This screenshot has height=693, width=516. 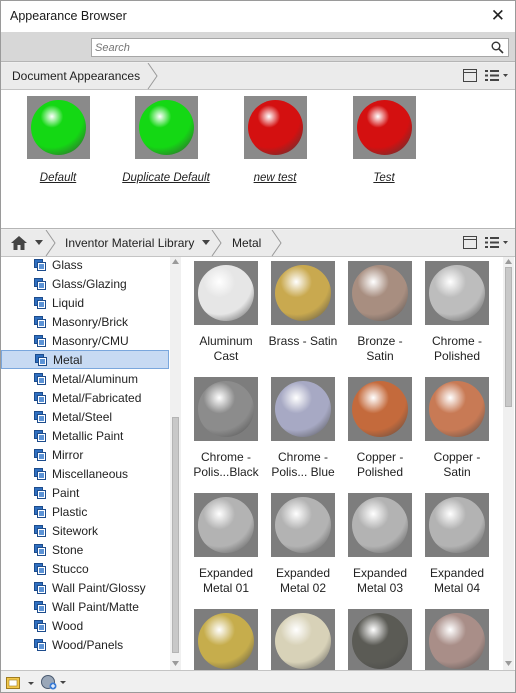 I want to click on search-icon, so click(x=497, y=47).